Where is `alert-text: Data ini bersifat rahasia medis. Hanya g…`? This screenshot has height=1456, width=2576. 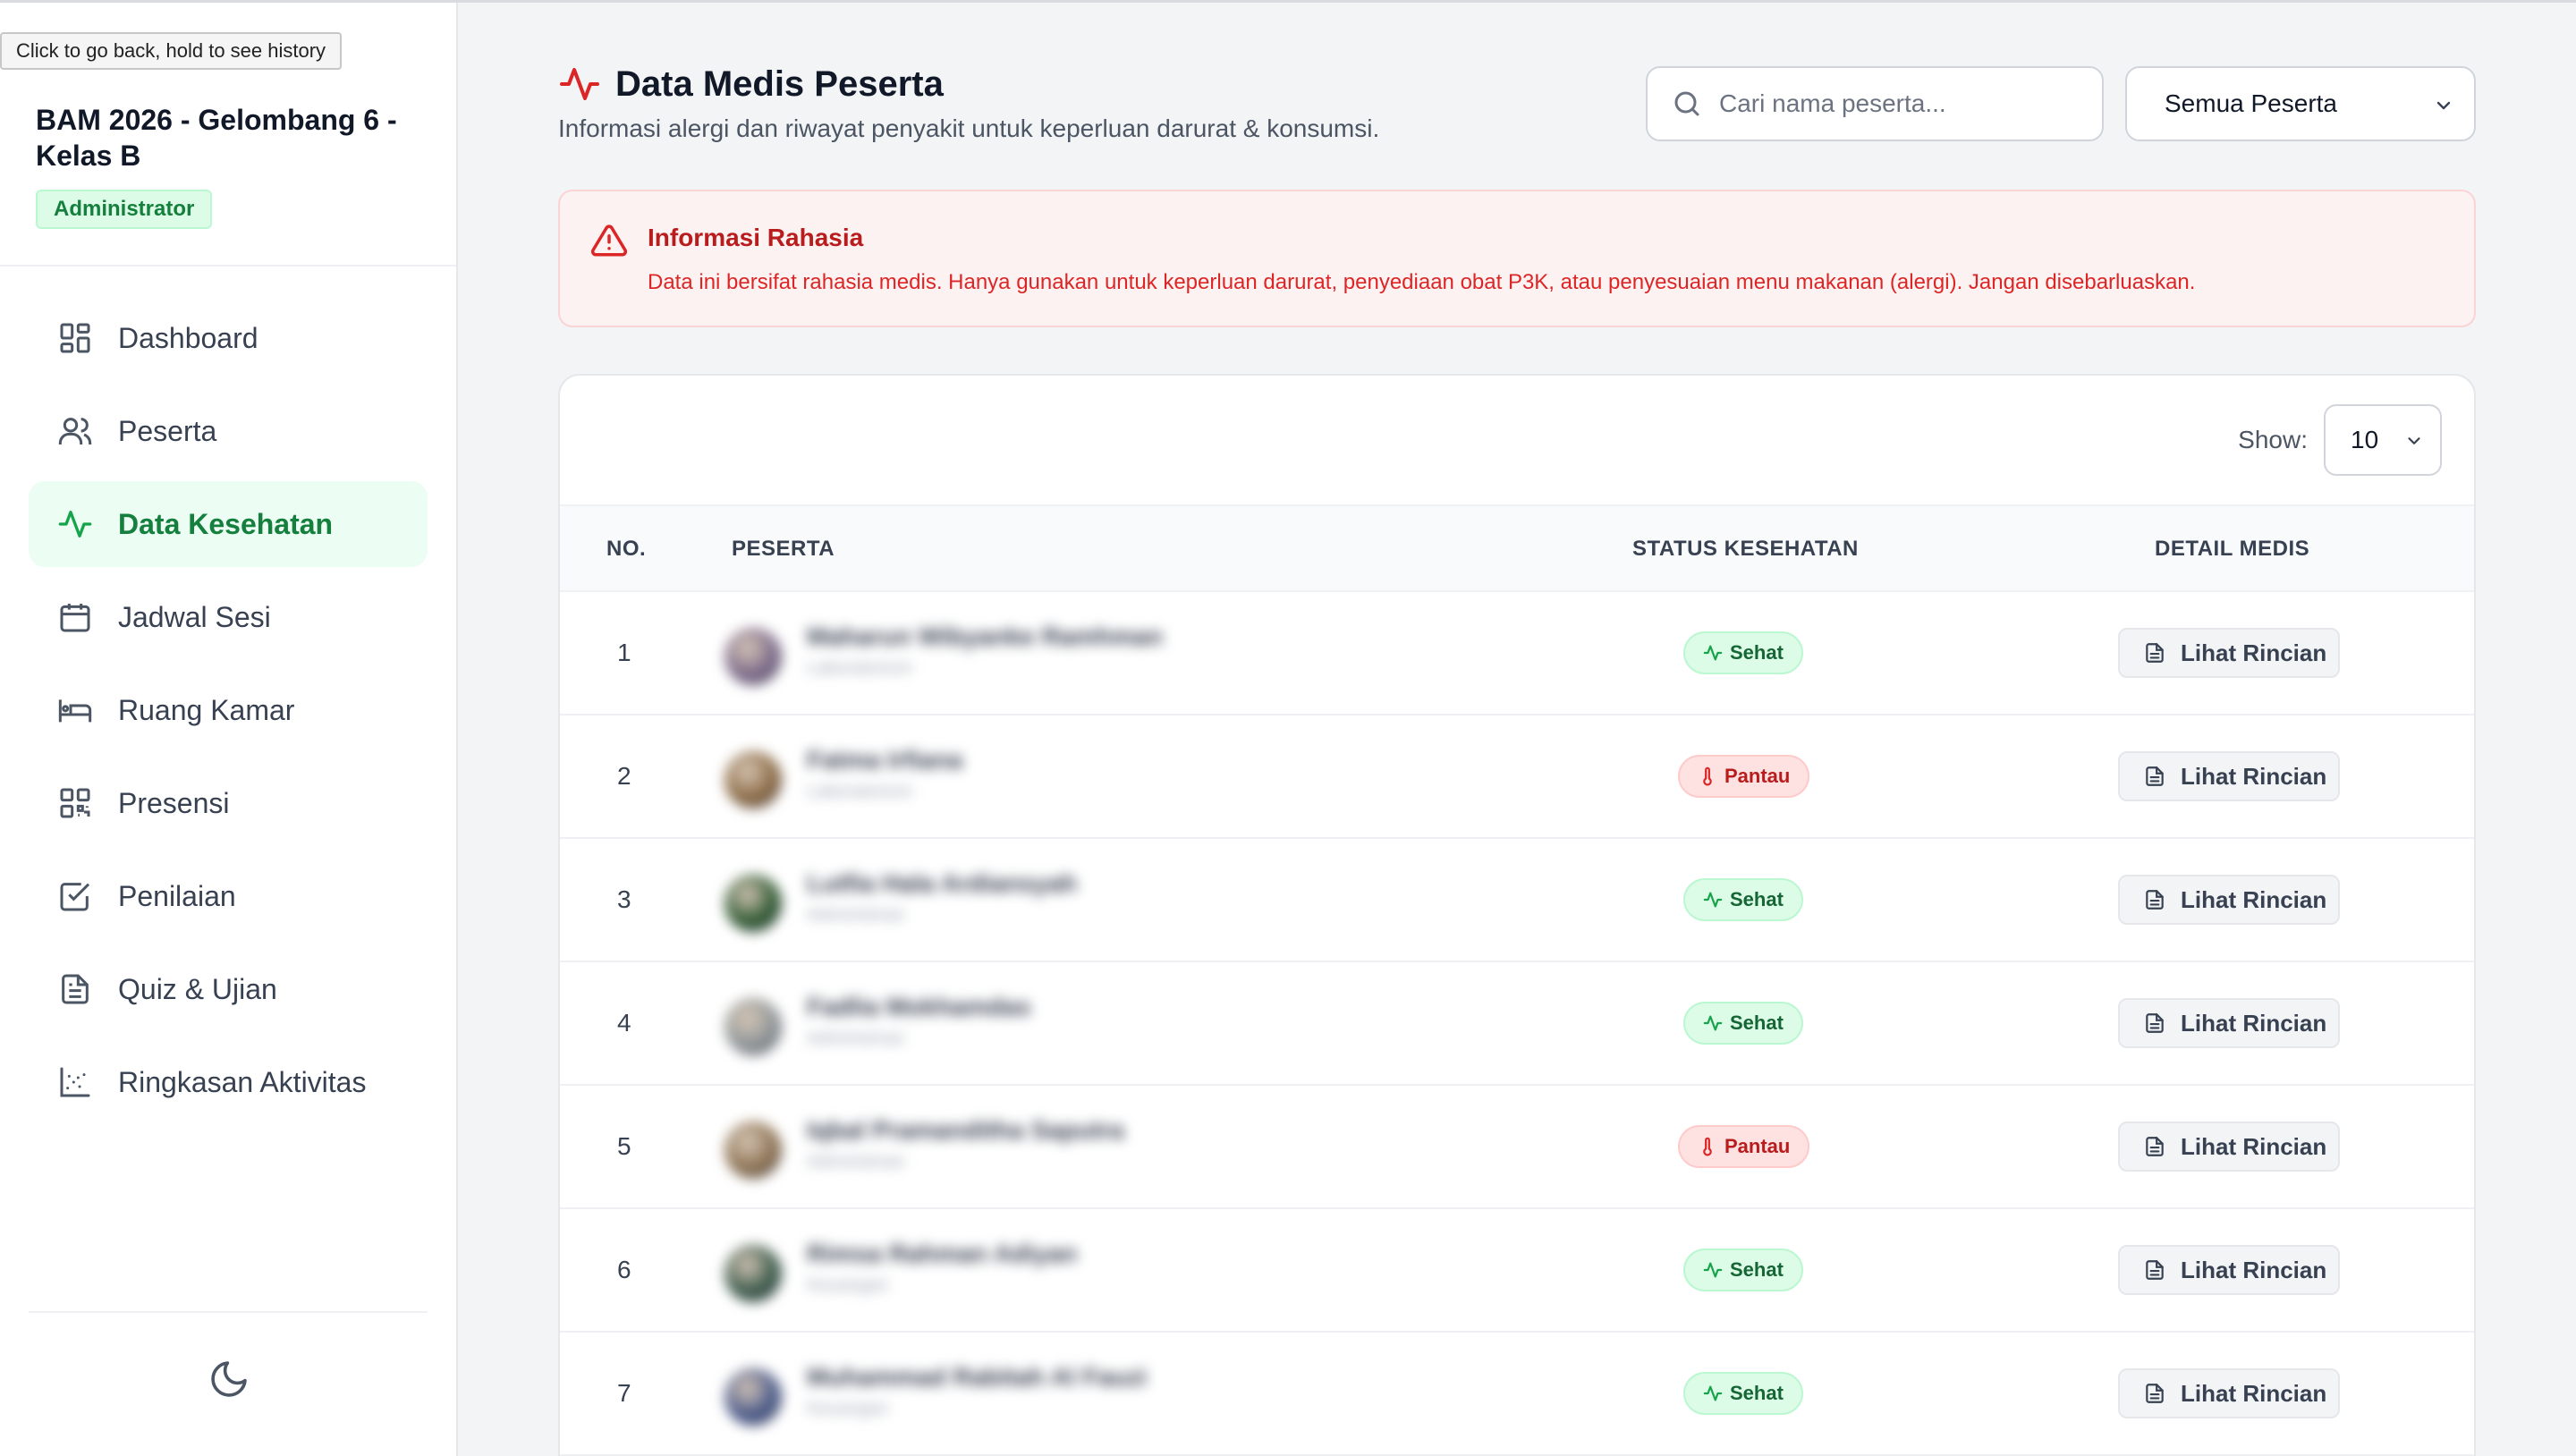 alert-text: Data ini bersifat rahasia medis. Hanya g… is located at coordinates (1422, 282).